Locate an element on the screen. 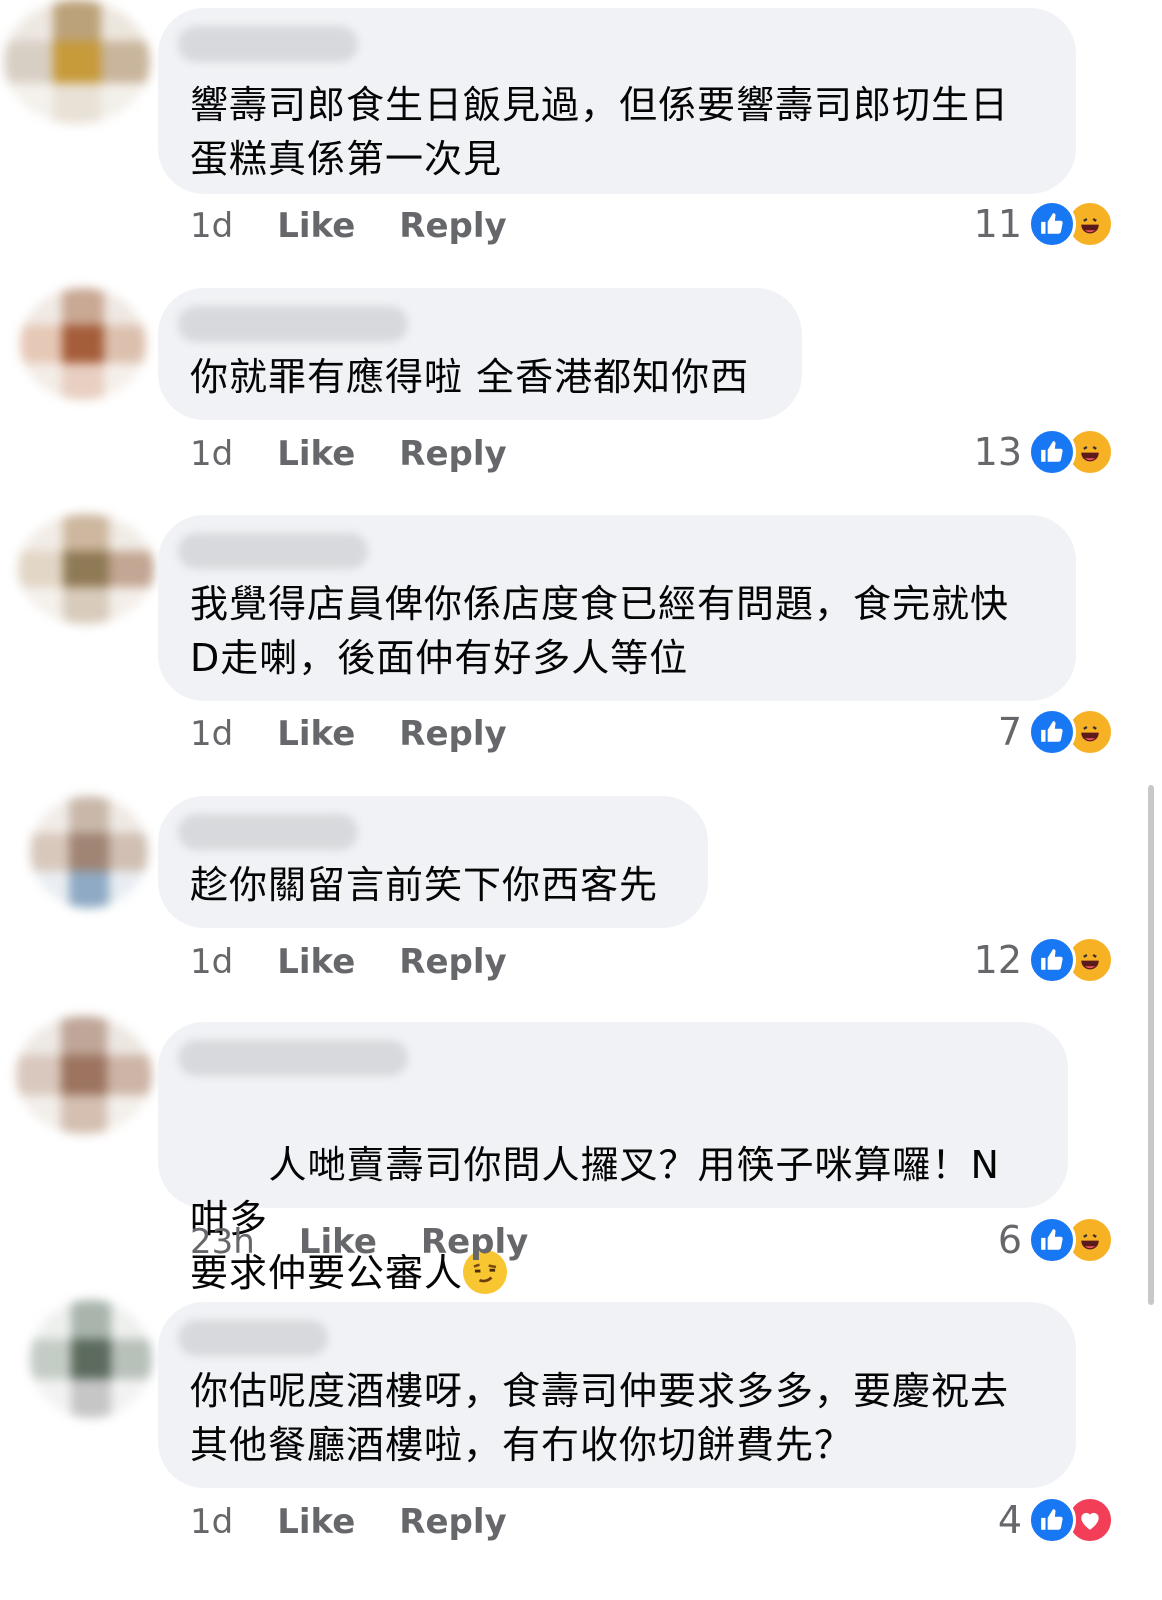  comment-bubble: 你估呢度酒樓呀，食壽司仲要求多多，要慶祝去 其他餐廳酒樓啦，有冇收你切餅費先？ is located at coordinates (617, 1395).